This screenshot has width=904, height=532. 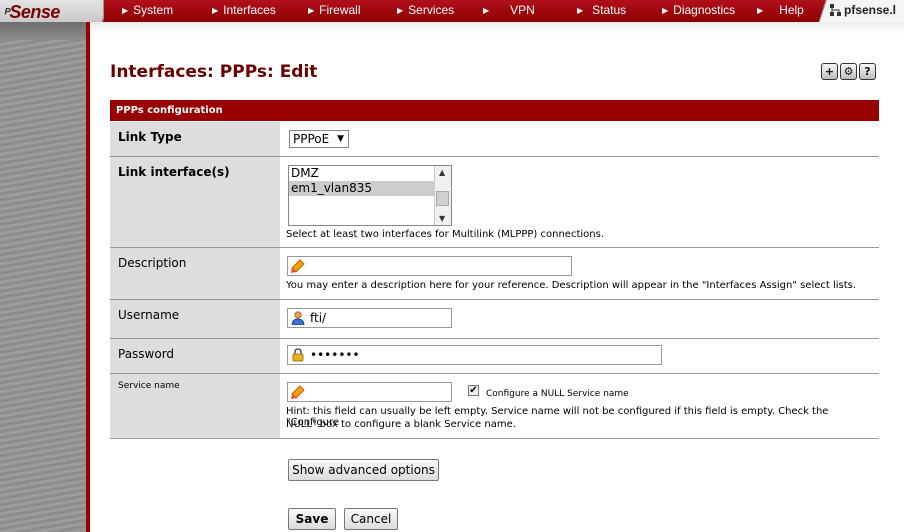 What do you see at coordinates (494, 110) in the screenshot?
I see `section-header: PPPs configuration` at bounding box center [494, 110].